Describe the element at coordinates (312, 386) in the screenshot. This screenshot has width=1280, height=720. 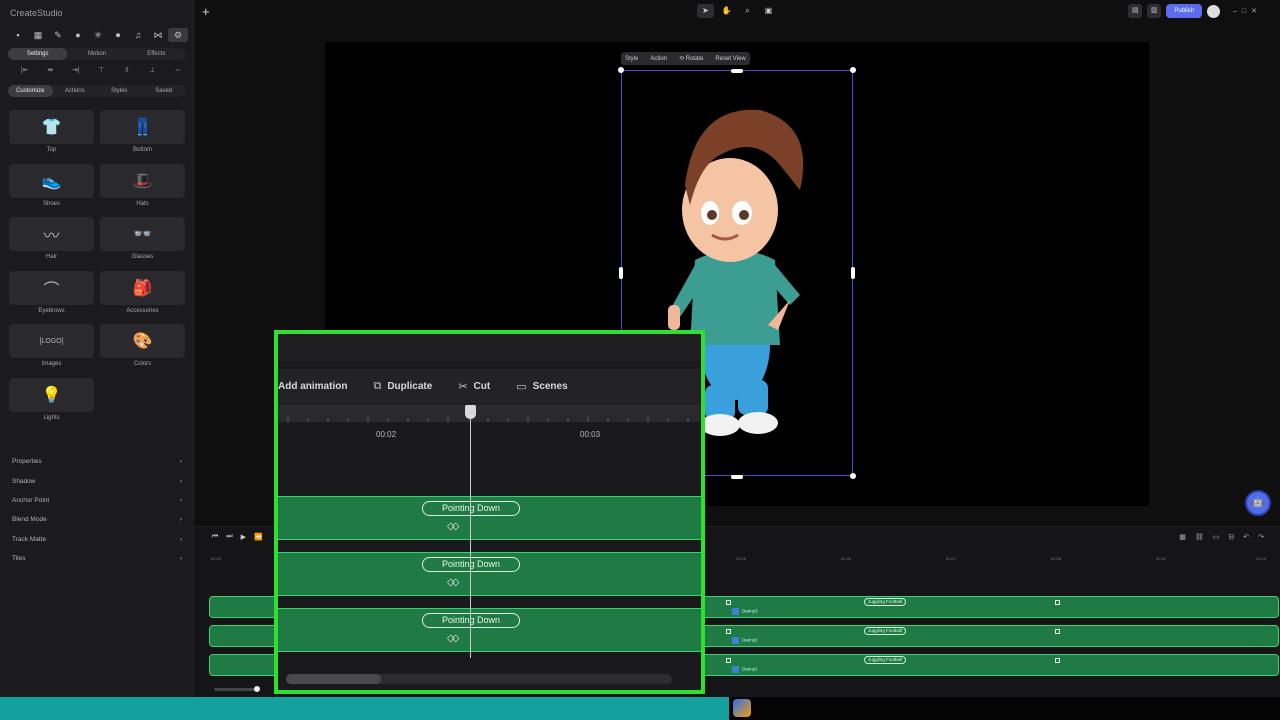
I see `add-animation-button: Add animation` at that location.